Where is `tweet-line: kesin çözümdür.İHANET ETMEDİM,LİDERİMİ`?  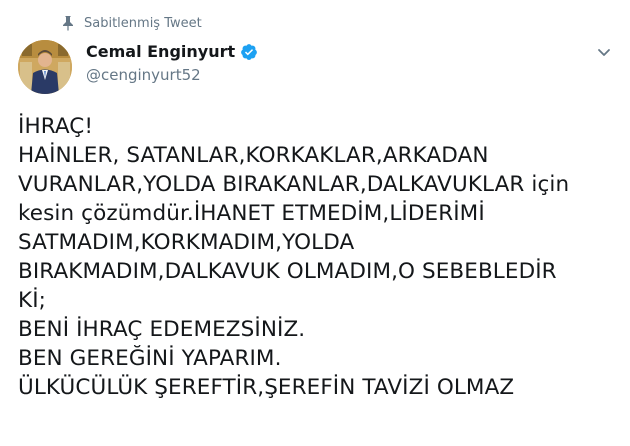 tweet-line: kesin çözümdür.İHANET ETMEDİM,LİDERİMİ is located at coordinates (251, 213).